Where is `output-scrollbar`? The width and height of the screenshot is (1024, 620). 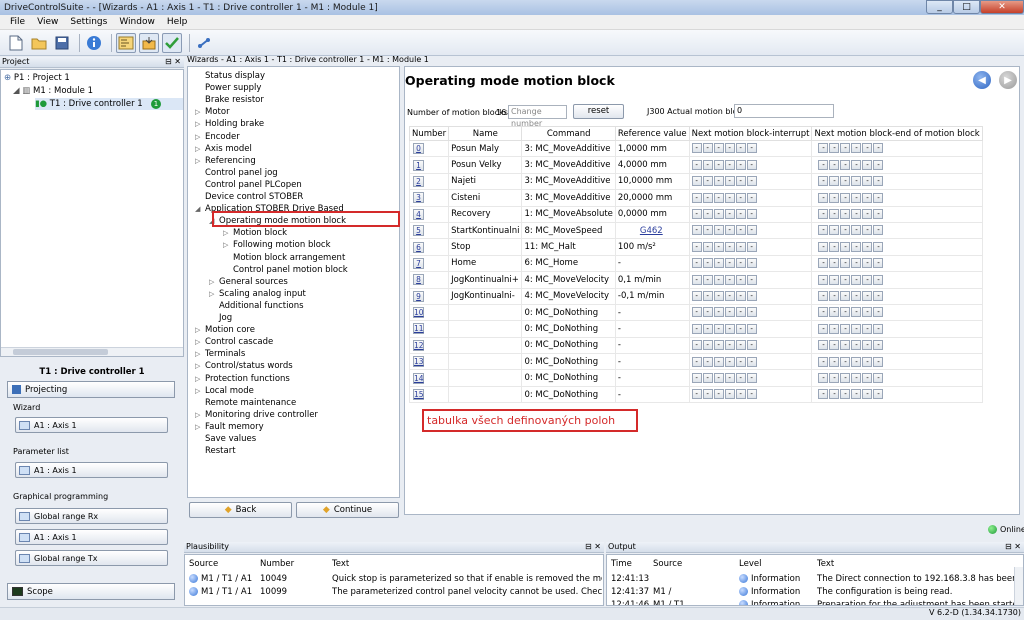
output-scrollbar is located at coordinates (1018, 586).